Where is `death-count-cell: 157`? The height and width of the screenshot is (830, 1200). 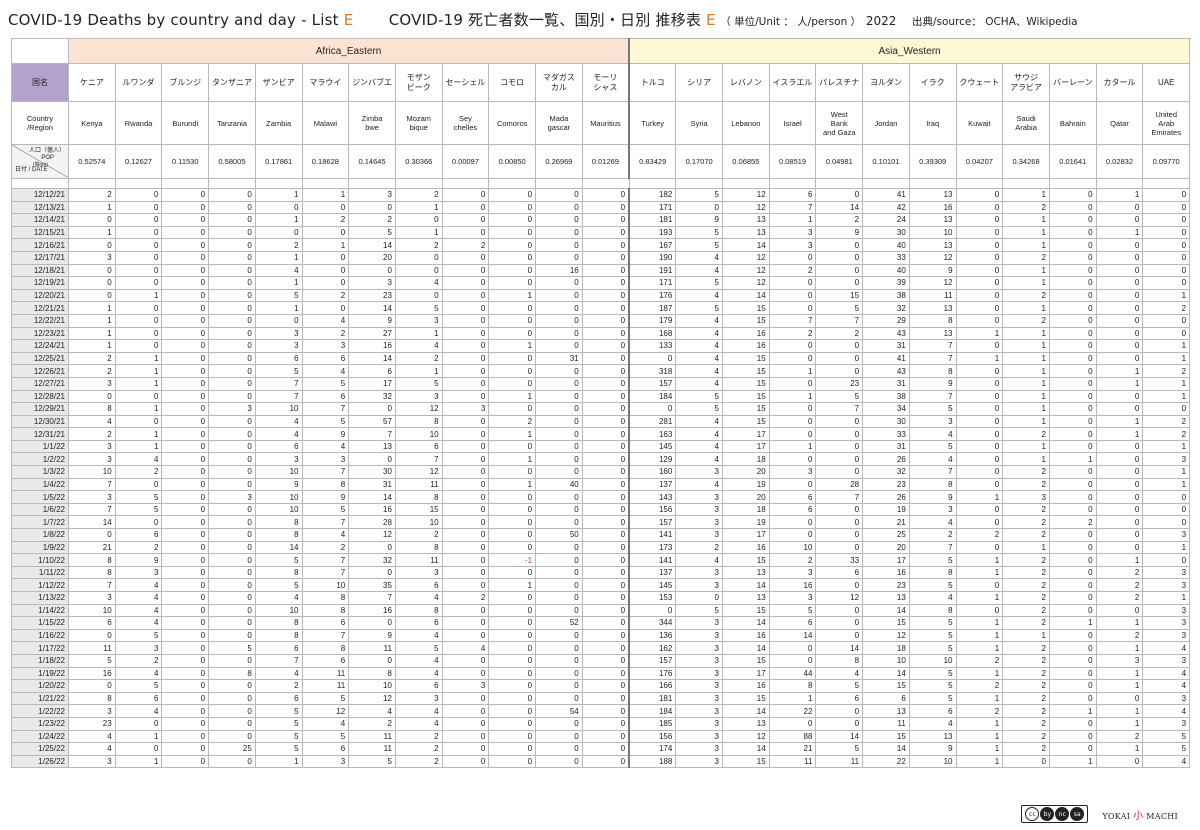 death-count-cell: 157 is located at coordinates (652, 522).